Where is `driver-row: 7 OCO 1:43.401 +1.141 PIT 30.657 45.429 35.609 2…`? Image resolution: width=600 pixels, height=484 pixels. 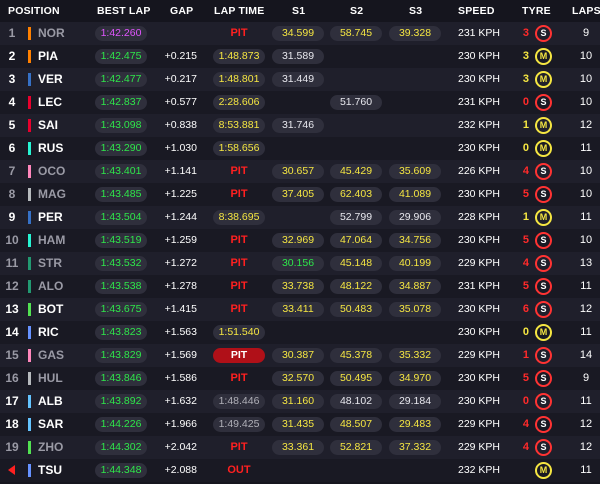 driver-row: 7 OCO 1:43.401 +1.141 PIT 30.657 45.429 35.609 2… is located at coordinates (300, 171).